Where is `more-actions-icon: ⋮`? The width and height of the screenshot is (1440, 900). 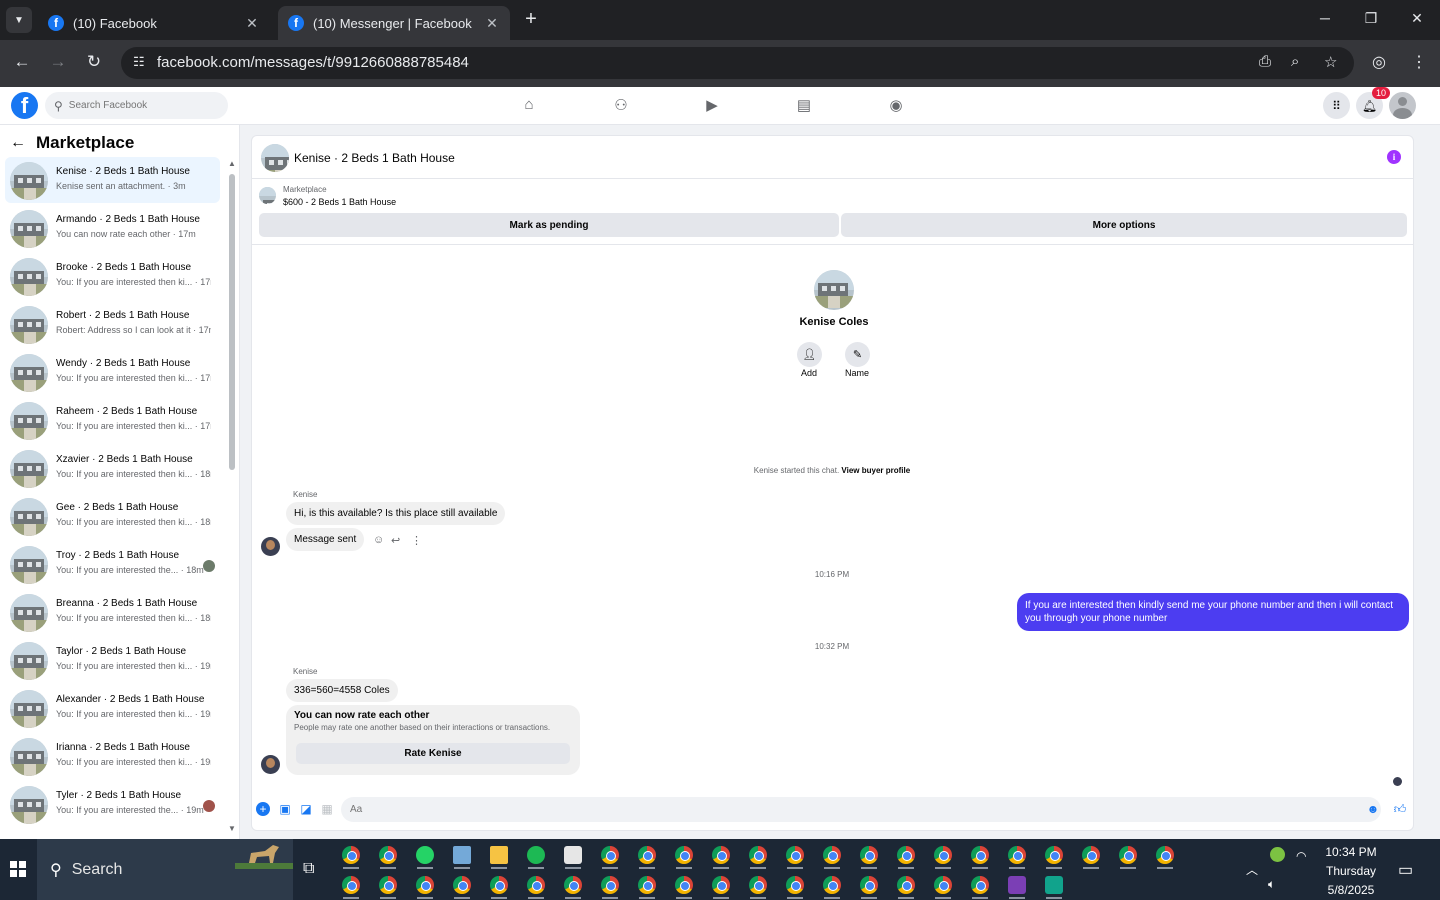 more-actions-icon: ⋮ is located at coordinates (416, 540).